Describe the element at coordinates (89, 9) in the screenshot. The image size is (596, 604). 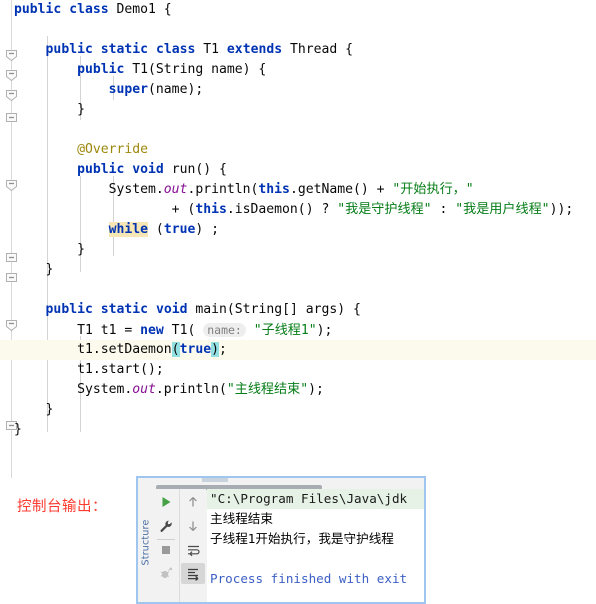
I see `code-token: class` at that location.